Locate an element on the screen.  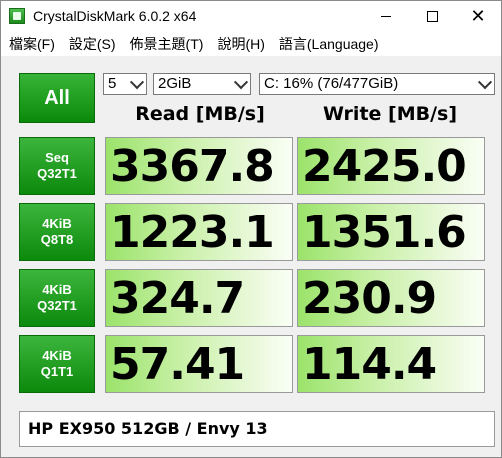
write-value: 114.4 is located at coordinates (369, 364).